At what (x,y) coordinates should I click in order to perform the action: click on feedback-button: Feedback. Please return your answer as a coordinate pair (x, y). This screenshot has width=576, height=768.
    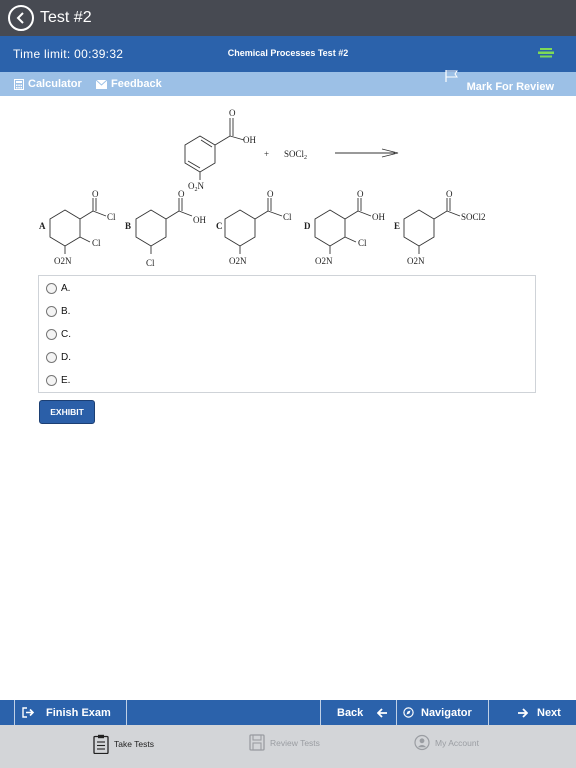
    Looking at the image, I should click on (129, 84).